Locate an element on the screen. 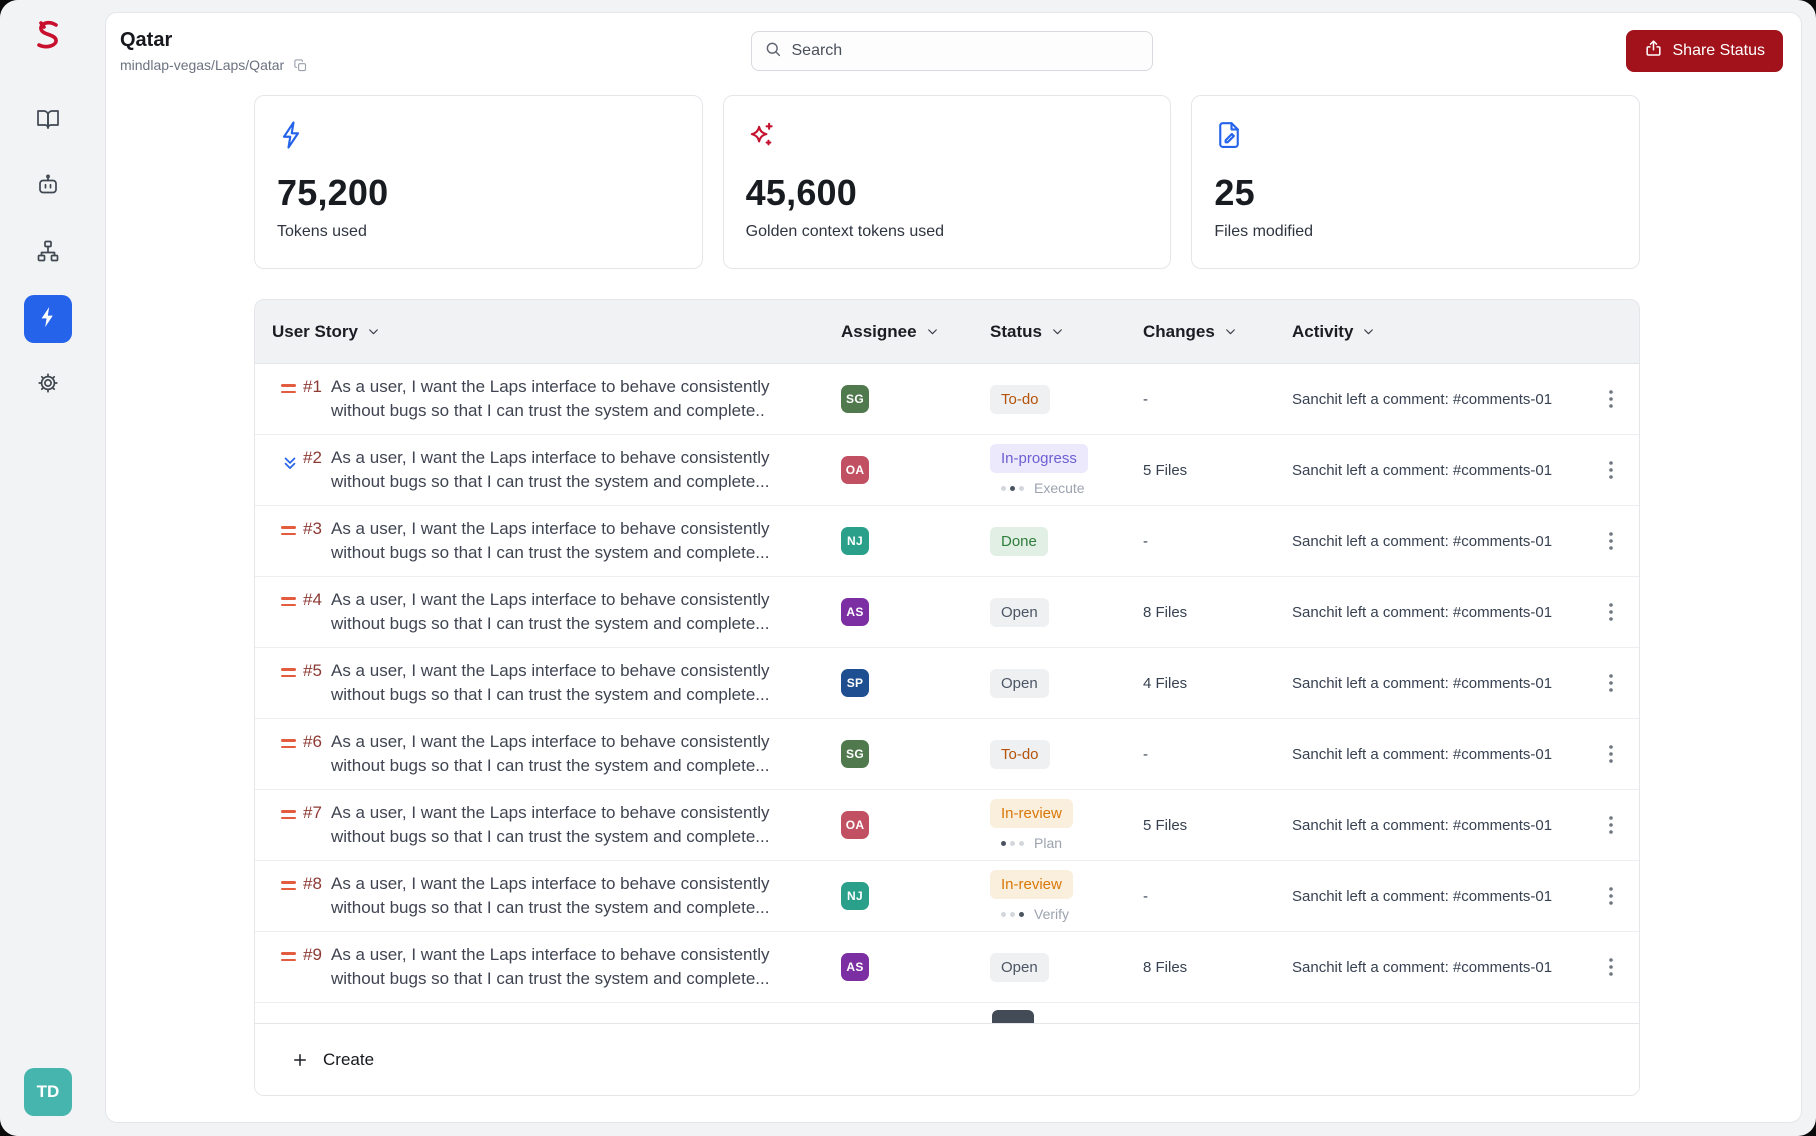 The width and height of the screenshot is (1816, 1136). sparkles-icon is located at coordinates (761, 138).